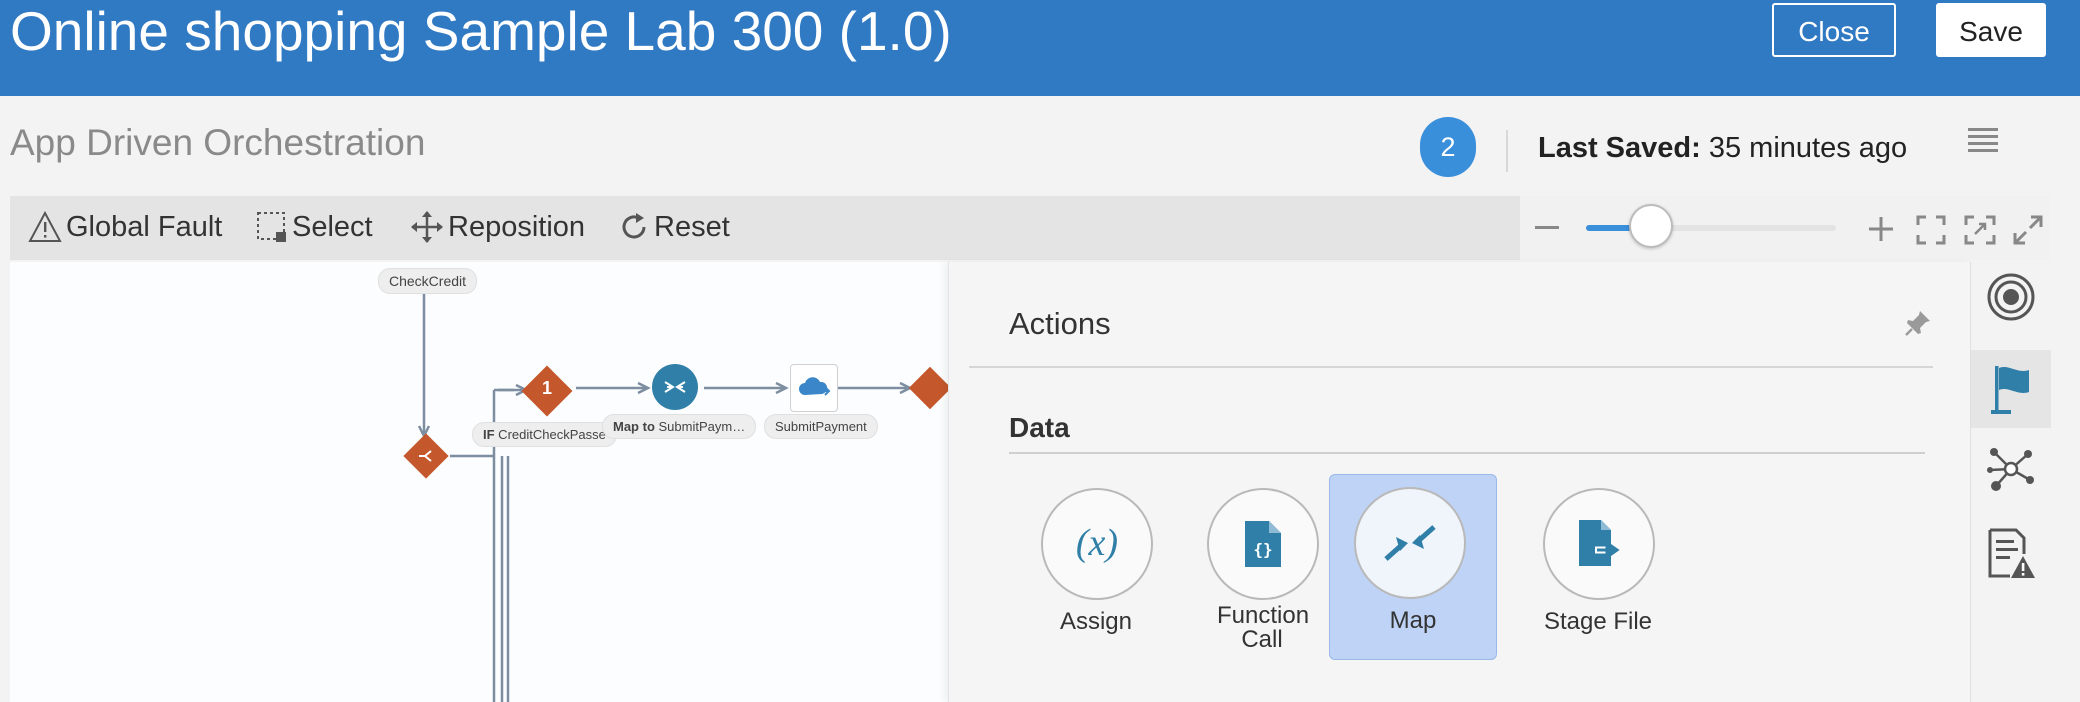 This screenshot has height=702, width=2080. I want to click on function-call-label: Function Call, so click(1263, 627).